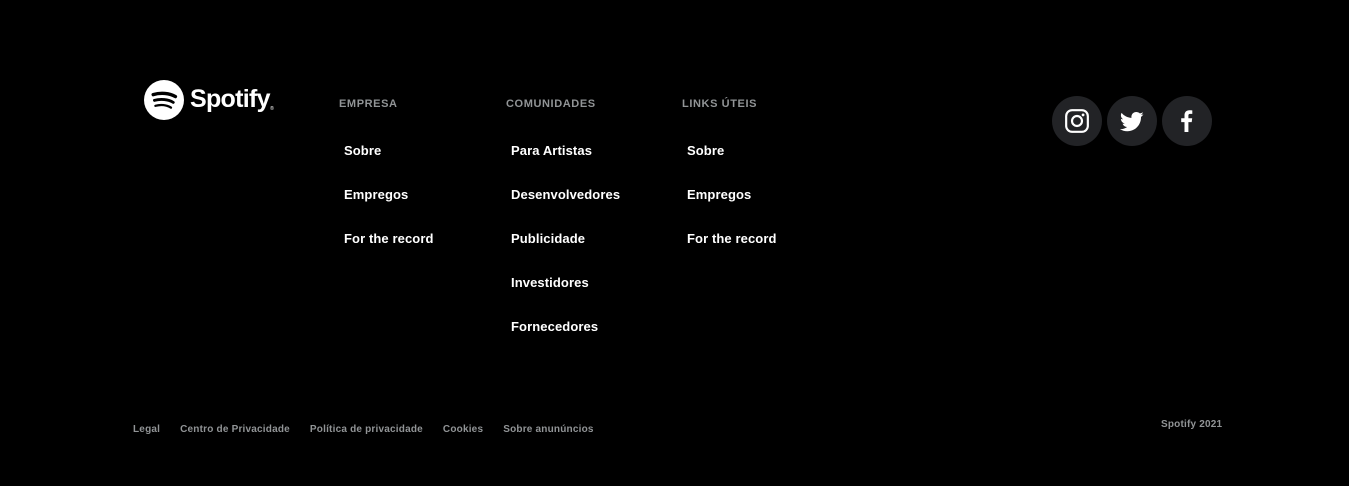 The height and width of the screenshot is (486, 1349). I want to click on link-publicidade: Publicidade, so click(548, 238).